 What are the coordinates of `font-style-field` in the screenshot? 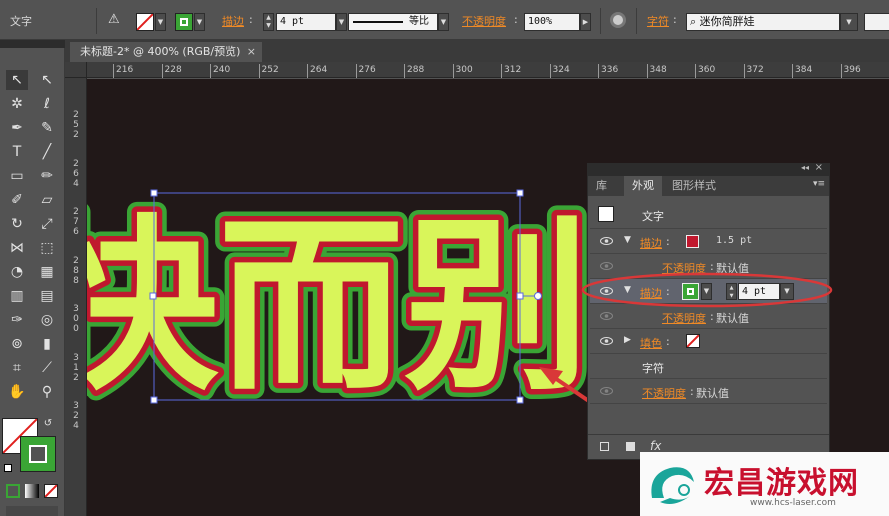 It's located at (876, 22).